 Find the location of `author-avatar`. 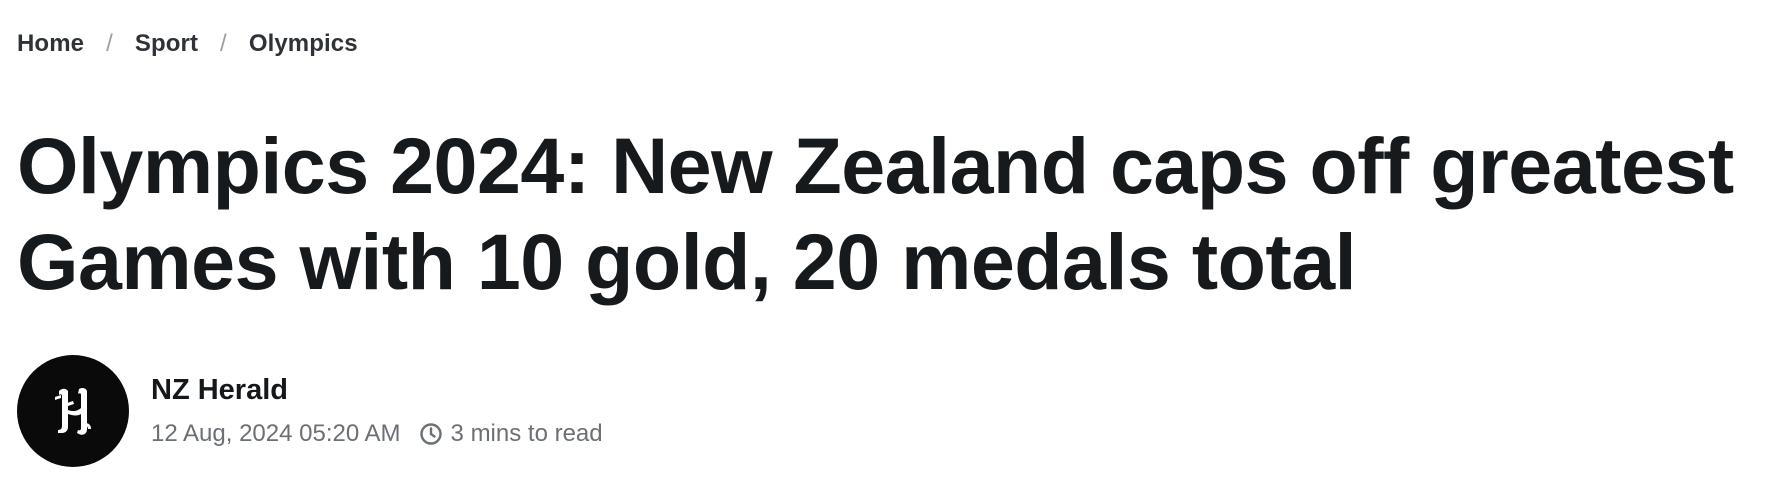

author-avatar is located at coordinates (73, 411).